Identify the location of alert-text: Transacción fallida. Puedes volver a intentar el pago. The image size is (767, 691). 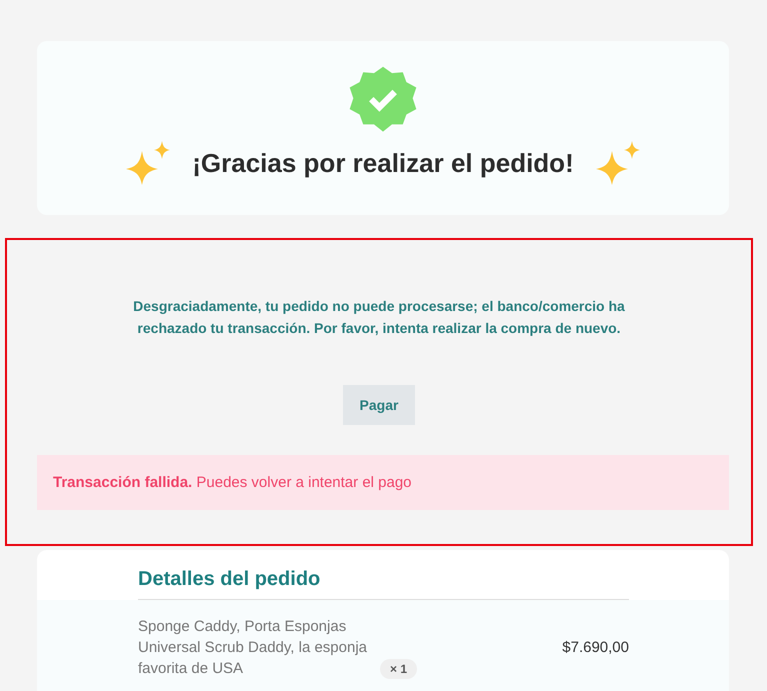
(232, 482).